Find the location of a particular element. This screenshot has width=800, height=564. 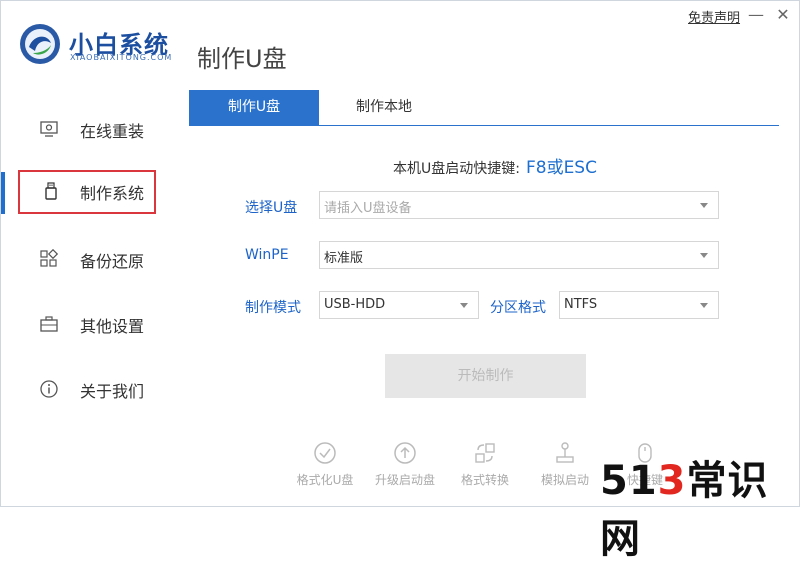

winpe-select: 标准版 is located at coordinates (519, 255).